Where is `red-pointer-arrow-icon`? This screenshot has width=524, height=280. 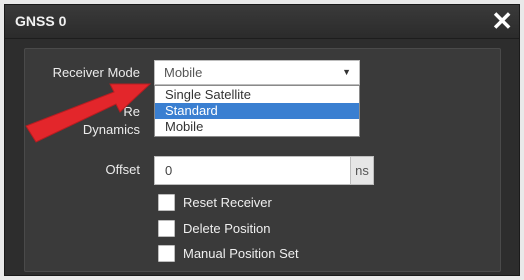
red-pointer-arrow-icon is located at coordinates (88, 113).